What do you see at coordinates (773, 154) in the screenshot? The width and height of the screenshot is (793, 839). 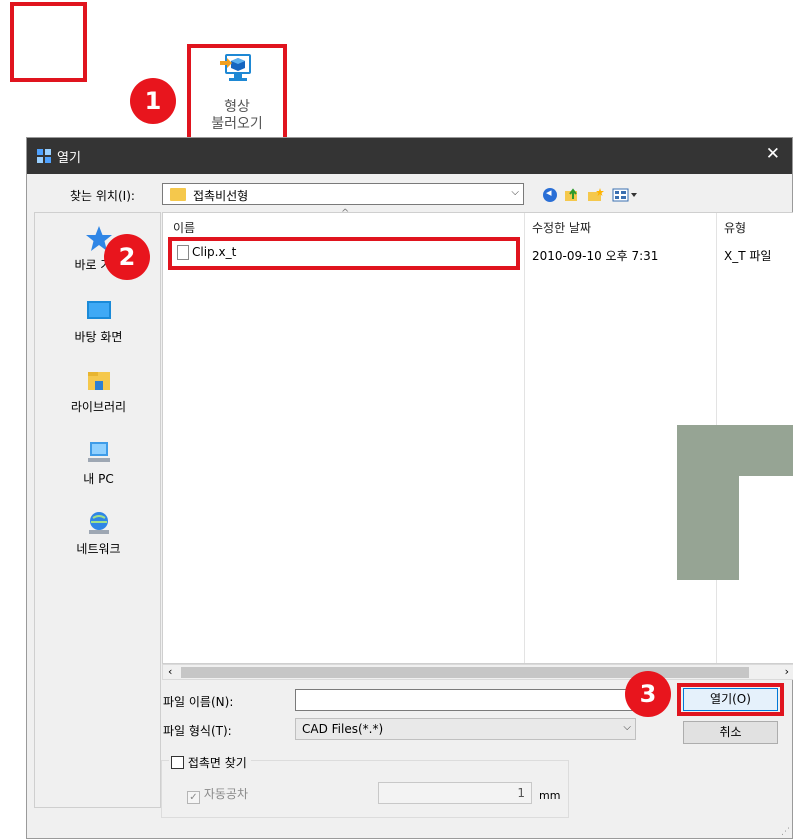 I see `close-icon: ✕` at bounding box center [773, 154].